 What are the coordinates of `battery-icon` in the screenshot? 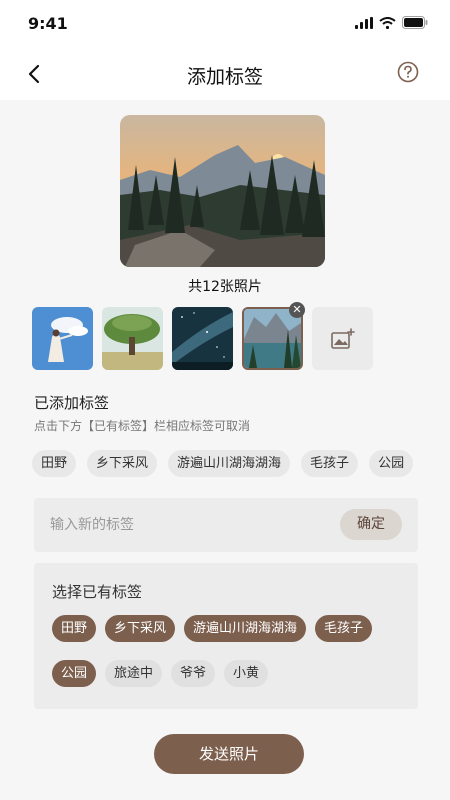 It's located at (415, 22).